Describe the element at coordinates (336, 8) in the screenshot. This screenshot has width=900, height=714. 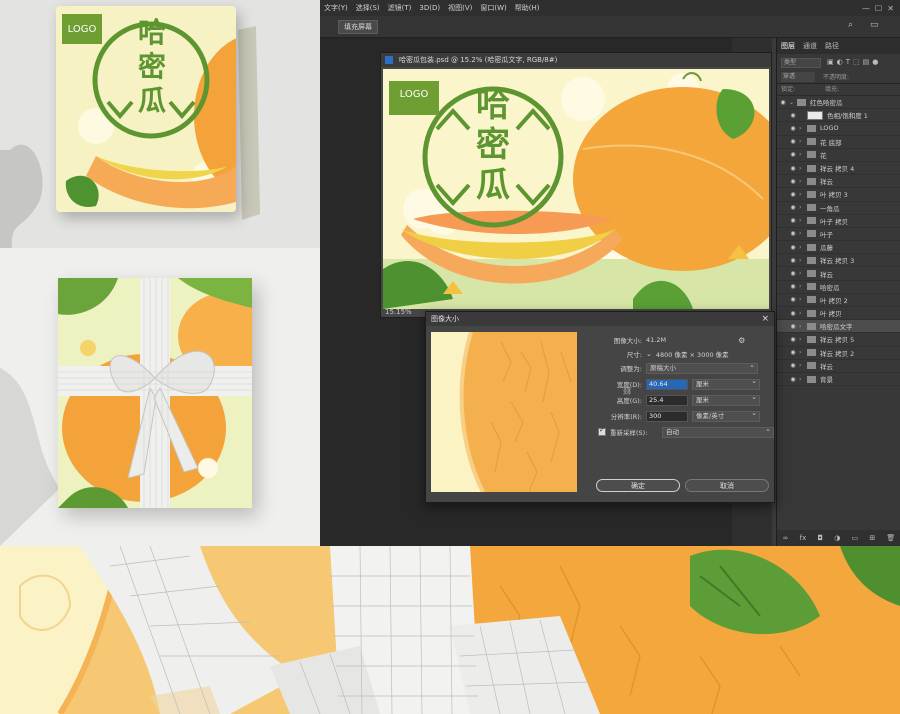
I see `menu-item-text: 文字(Y)` at that location.